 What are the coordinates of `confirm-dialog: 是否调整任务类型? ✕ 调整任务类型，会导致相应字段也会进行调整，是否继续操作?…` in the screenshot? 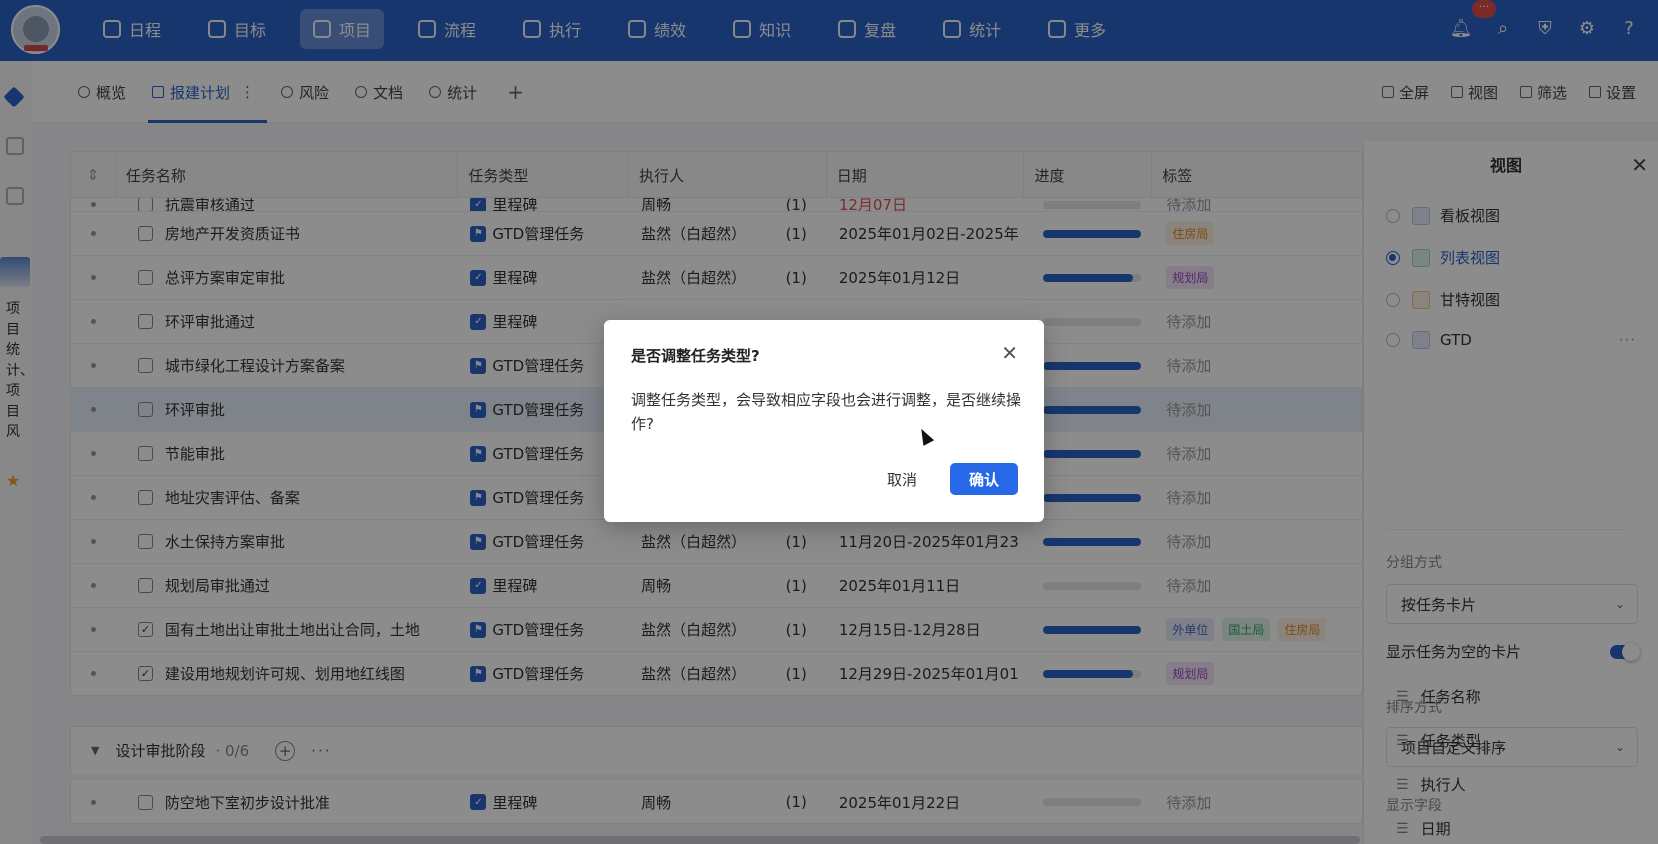 It's located at (824, 421).